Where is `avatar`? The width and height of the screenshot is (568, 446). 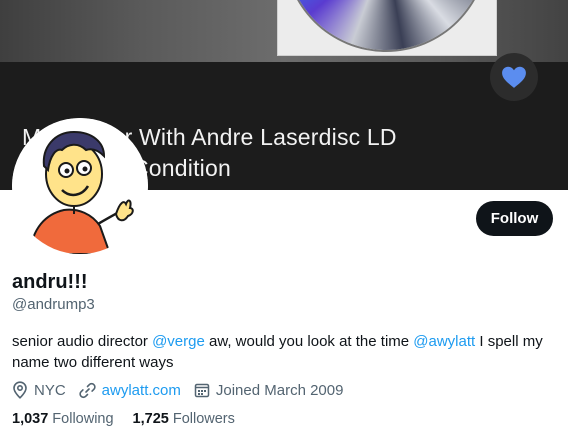
avatar is located at coordinates (80, 186).